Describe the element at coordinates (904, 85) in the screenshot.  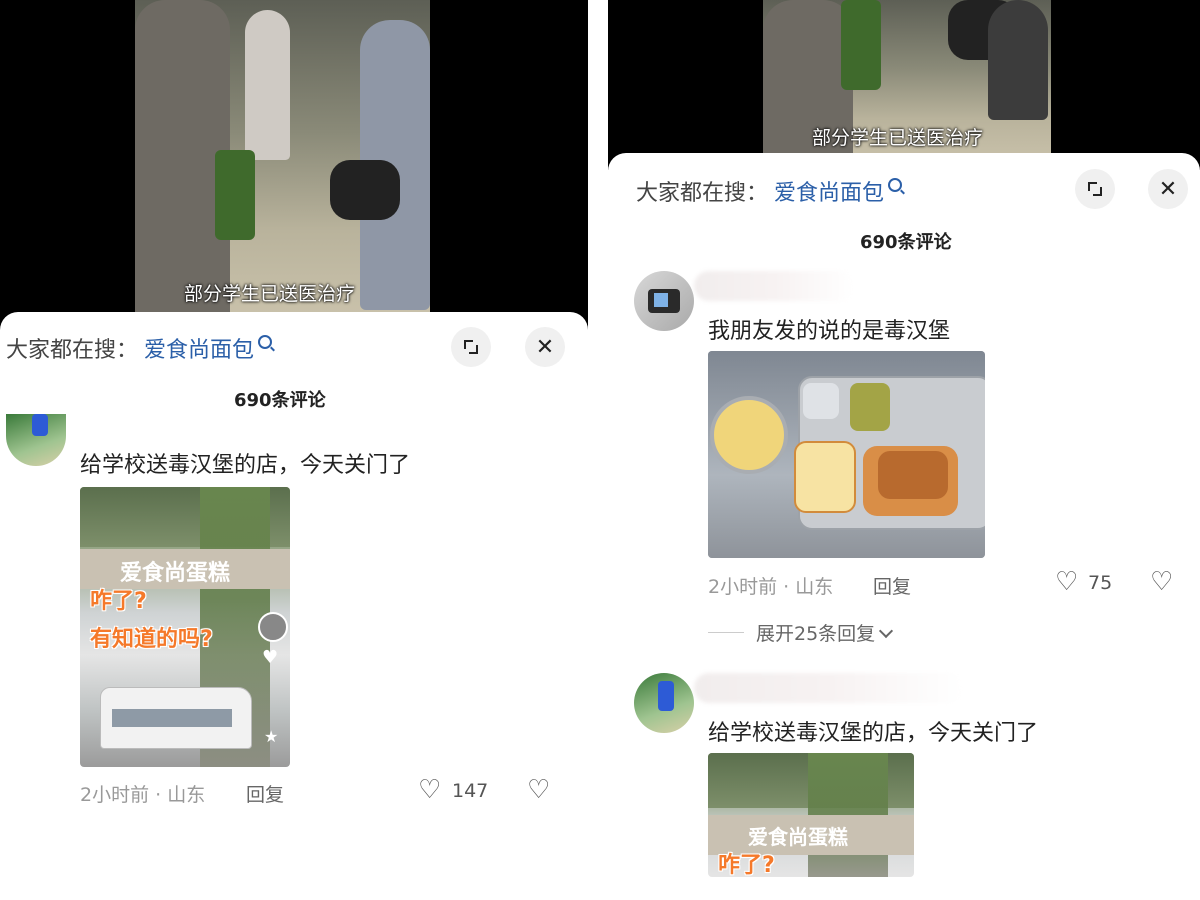
I see `video-player: 部分学生已送医治疗` at that location.